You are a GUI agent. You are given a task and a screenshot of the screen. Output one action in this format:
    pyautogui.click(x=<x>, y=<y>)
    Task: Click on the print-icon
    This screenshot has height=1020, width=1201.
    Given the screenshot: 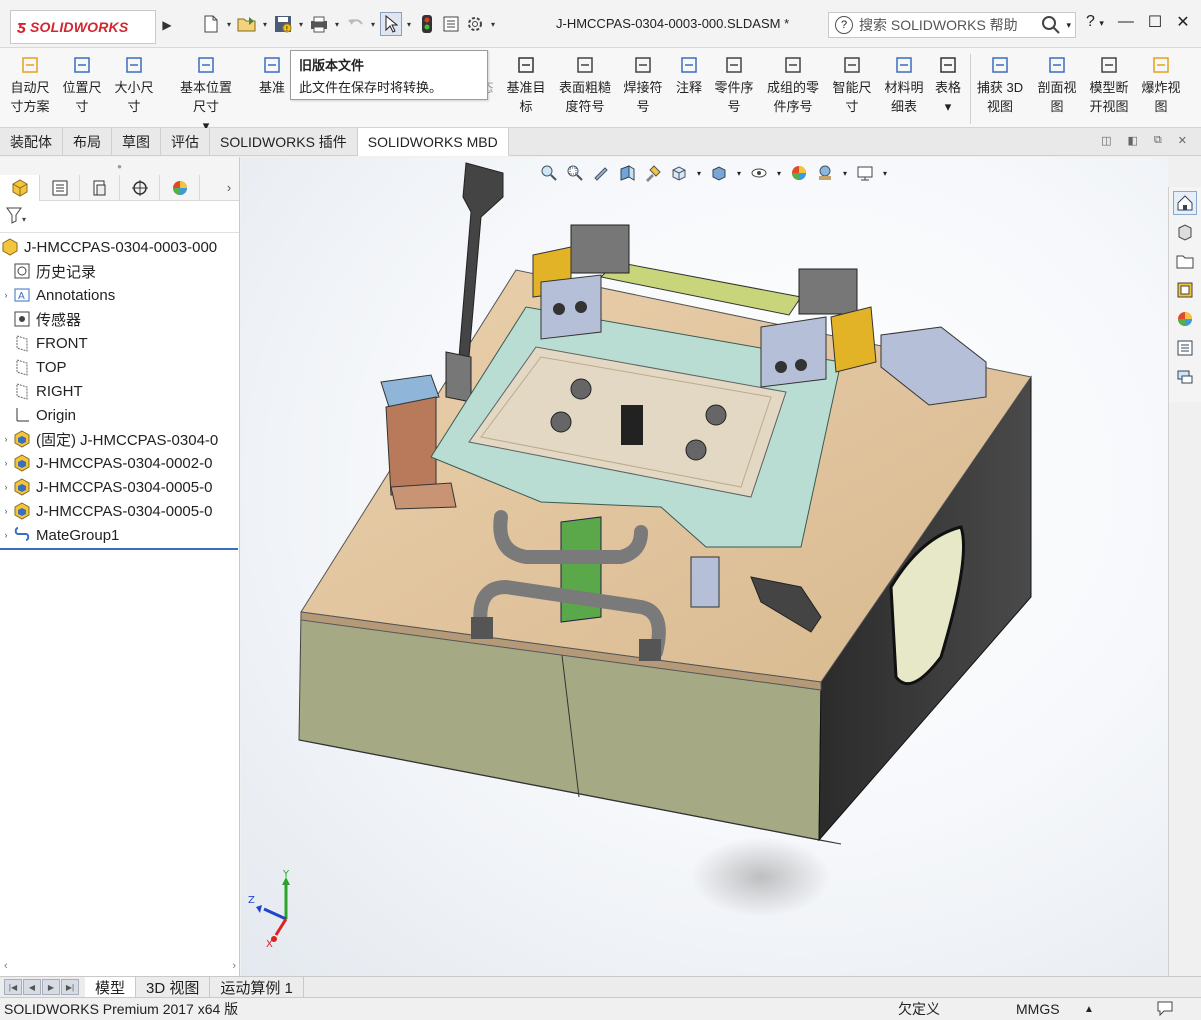 What is the action you would take?
    pyautogui.click(x=319, y=24)
    